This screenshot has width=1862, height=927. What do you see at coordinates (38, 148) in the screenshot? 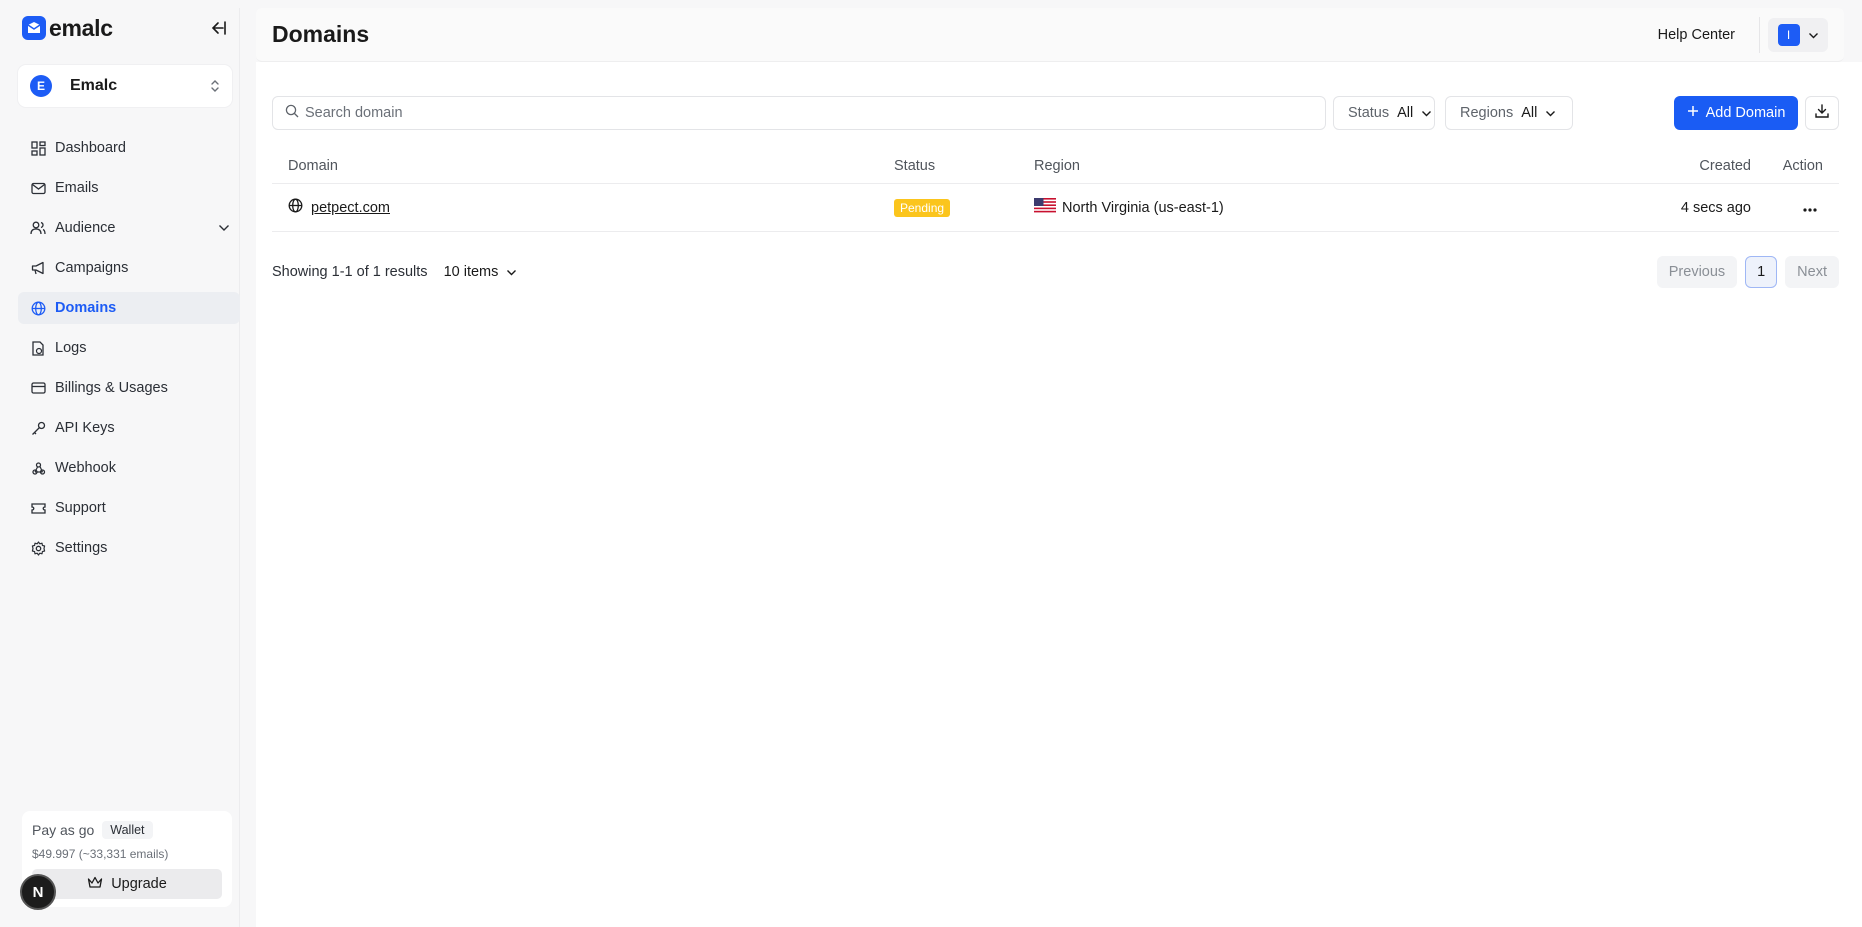
I see `dashboard-icon` at bounding box center [38, 148].